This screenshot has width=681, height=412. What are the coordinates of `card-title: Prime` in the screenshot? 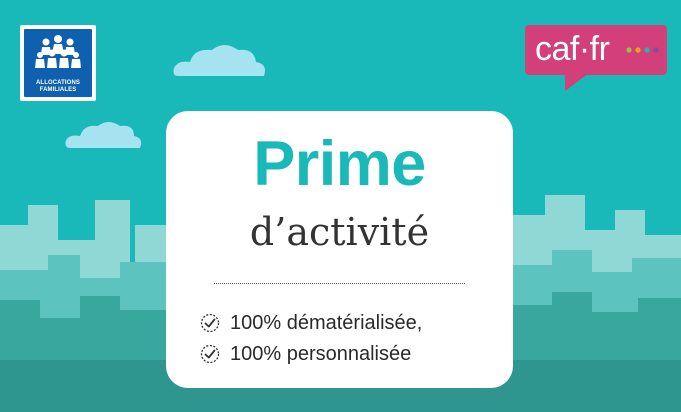 It's located at (339, 164).